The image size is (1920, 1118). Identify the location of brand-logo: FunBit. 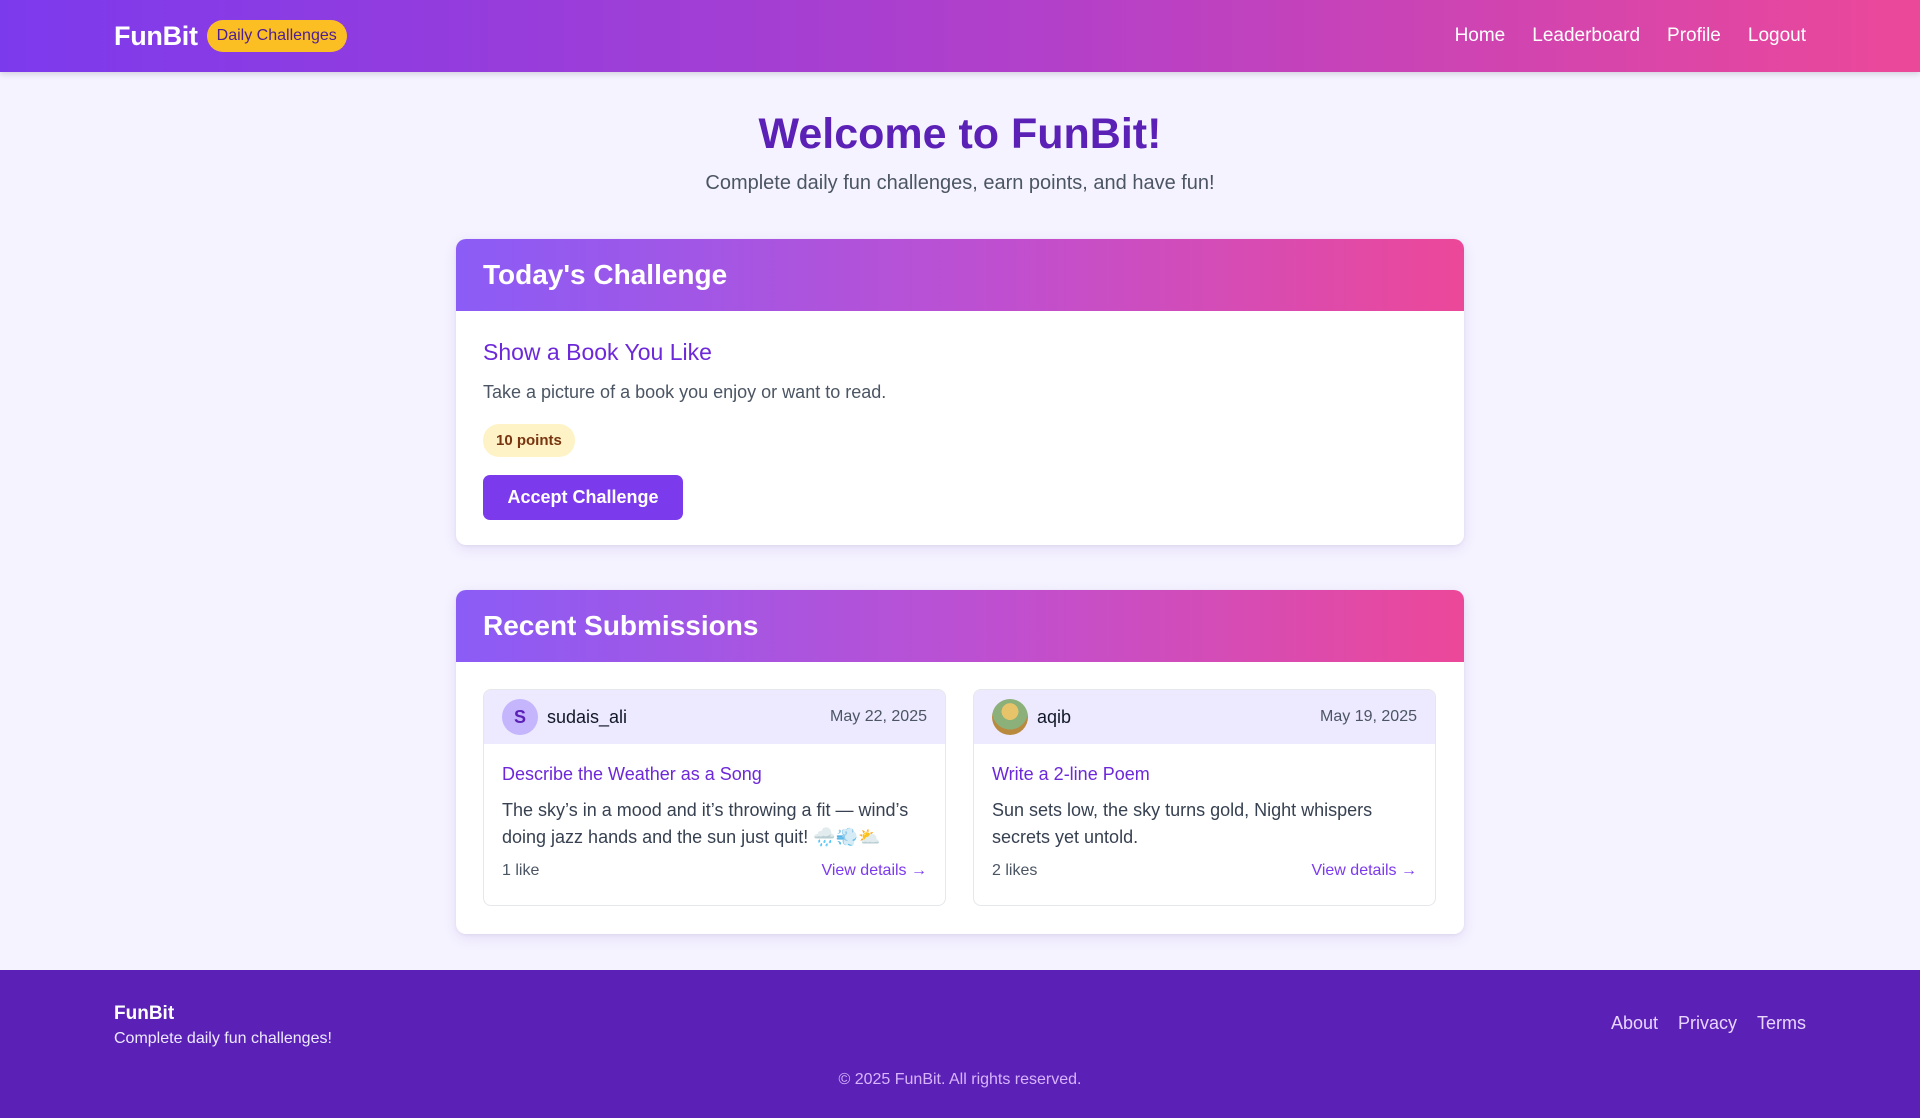
(156, 36).